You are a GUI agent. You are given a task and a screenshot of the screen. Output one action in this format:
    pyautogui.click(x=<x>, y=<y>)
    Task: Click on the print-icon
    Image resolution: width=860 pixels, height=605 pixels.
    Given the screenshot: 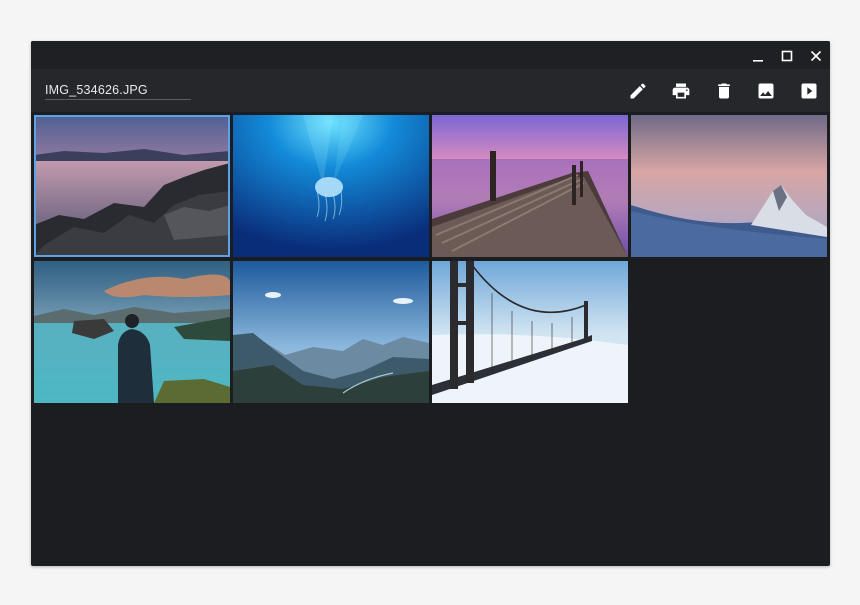 What is the action you would take?
    pyautogui.click(x=681, y=91)
    